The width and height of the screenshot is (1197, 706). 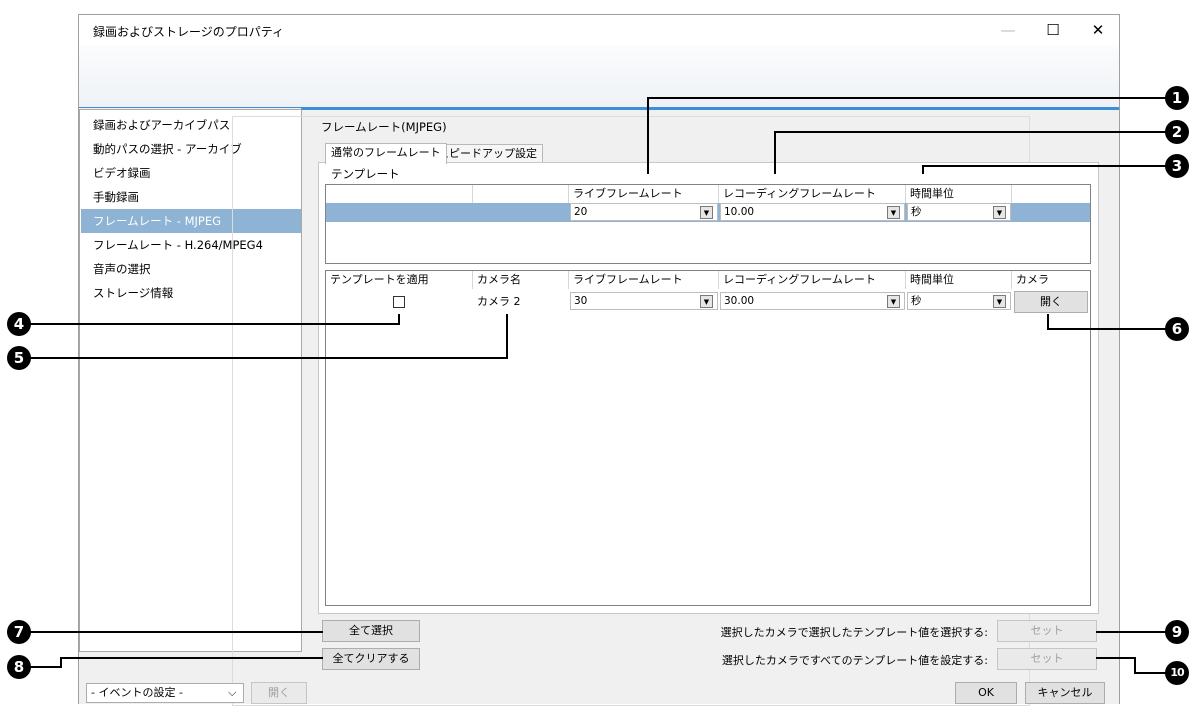 I want to click on title-bar: 録画およびストレージのプロパティ — ☐ ✕, so click(x=599, y=30).